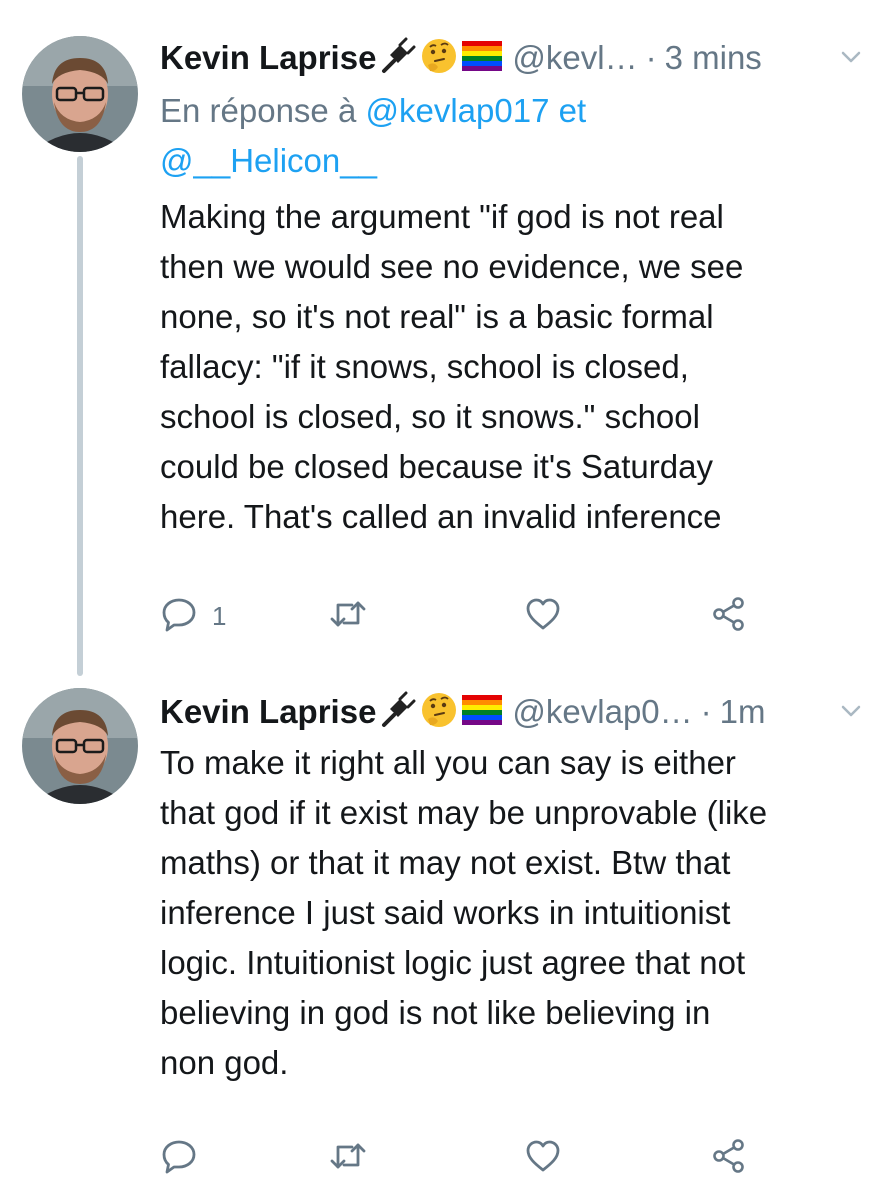 Image resolution: width=896 pixels, height=1200 pixels. Describe the element at coordinates (568, 110) in the screenshot. I see `reply-joiner: et` at that location.